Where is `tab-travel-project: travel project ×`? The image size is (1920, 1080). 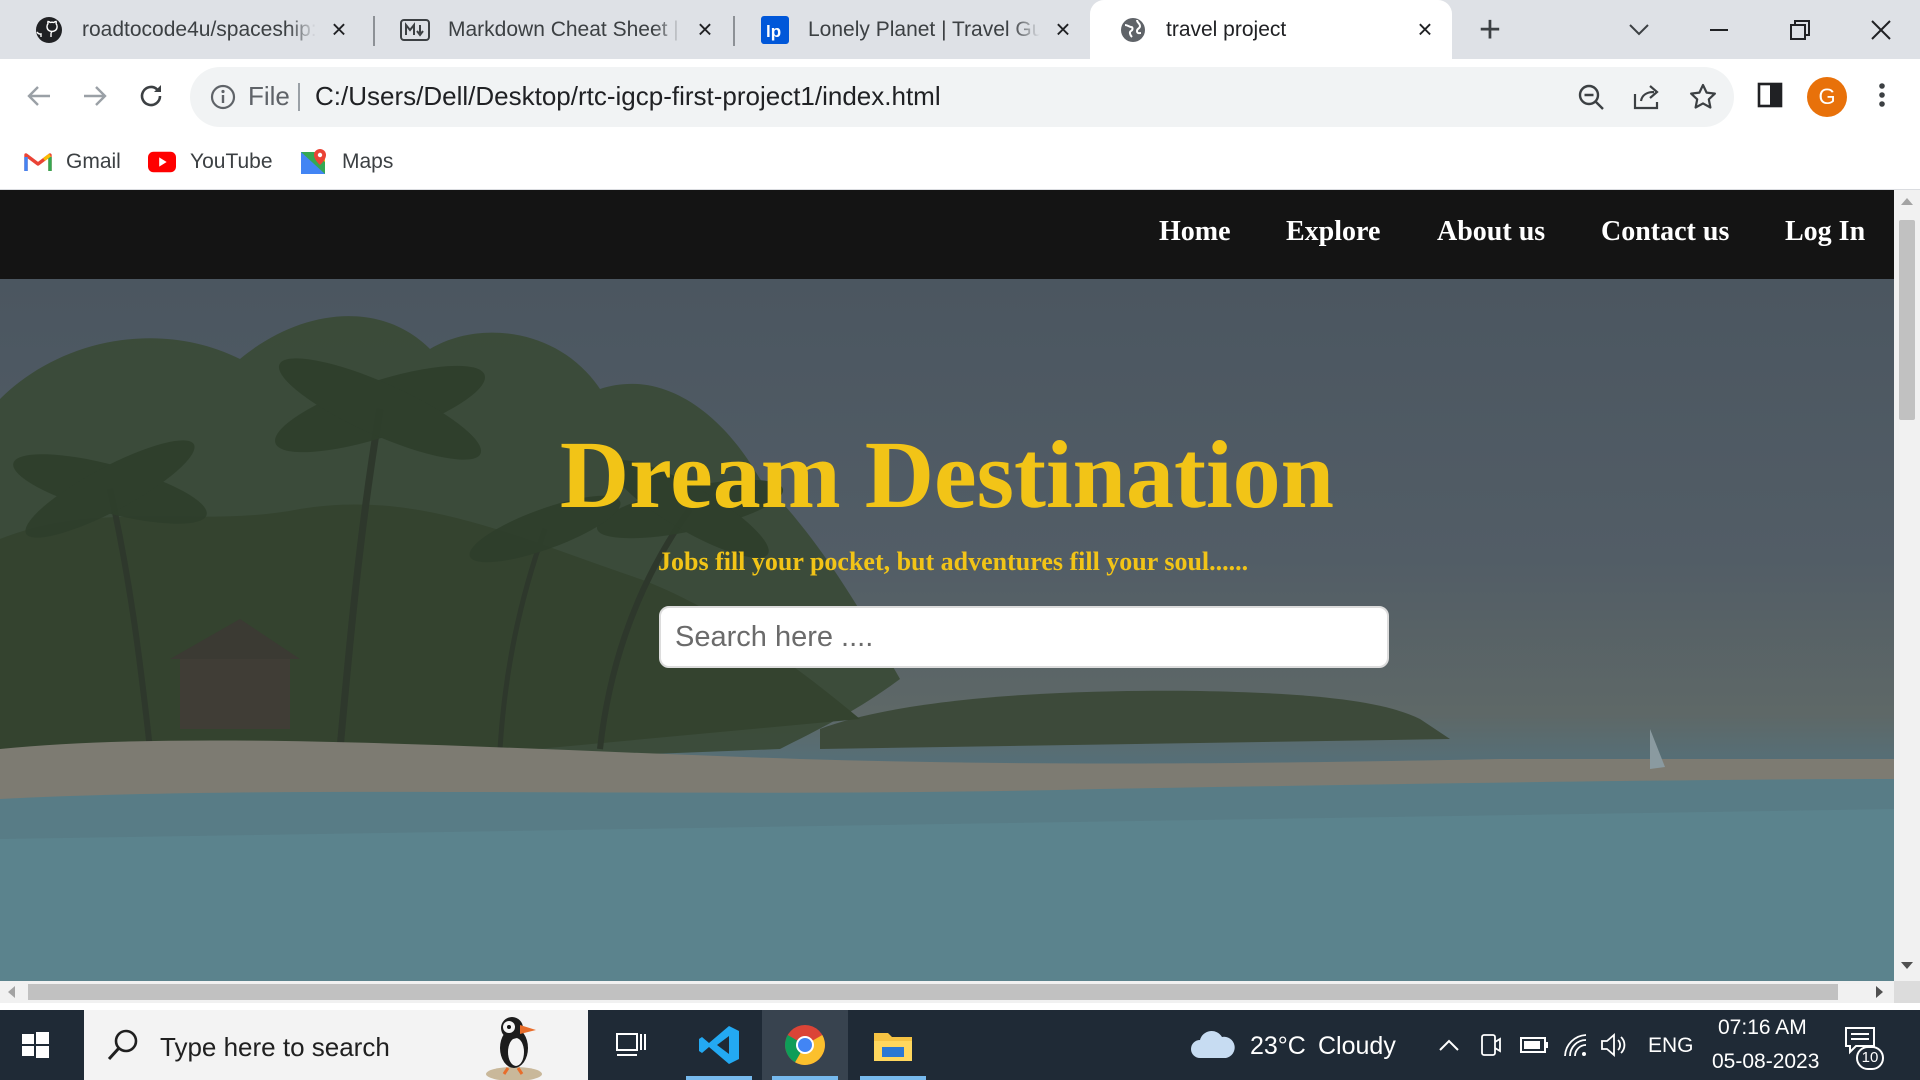
tab-travel-project: travel project × is located at coordinates (1271, 29).